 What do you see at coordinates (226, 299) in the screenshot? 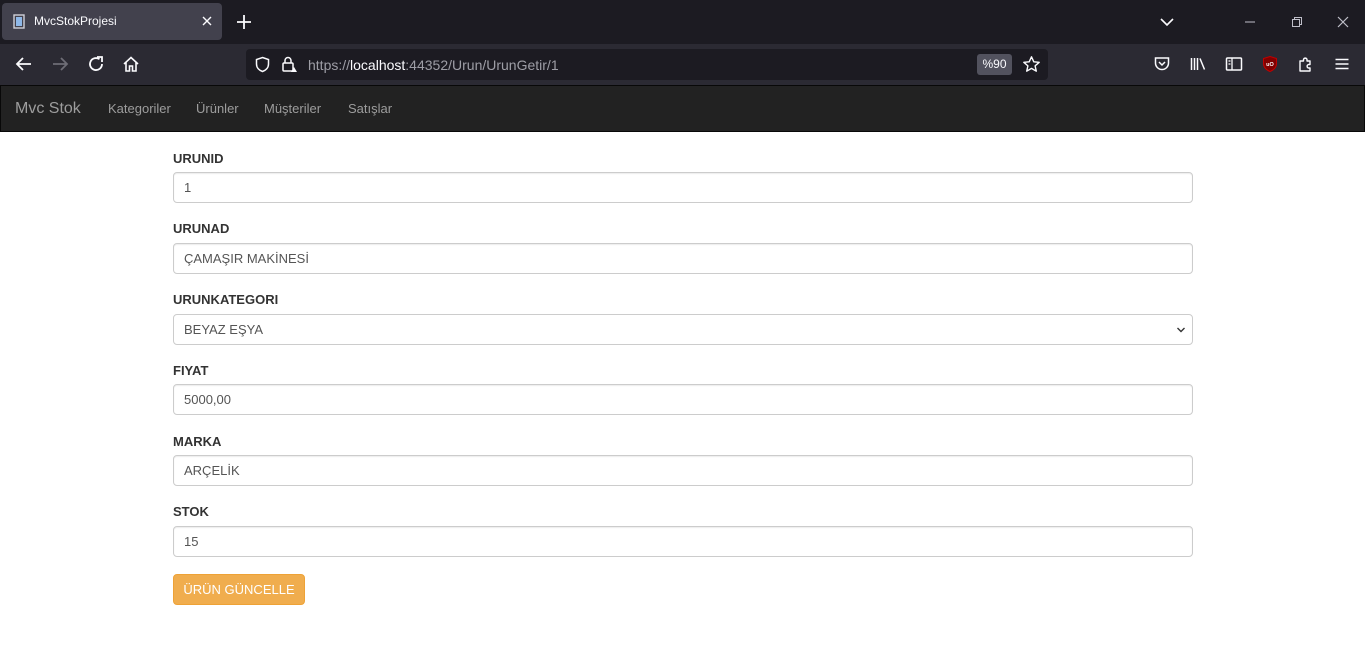
I see `urunkategori-label: URUNKATEGORI` at bounding box center [226, 299].